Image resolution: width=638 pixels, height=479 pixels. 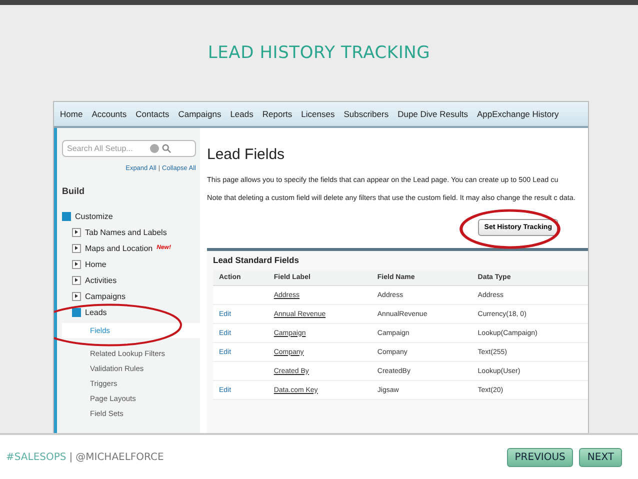 What do you see at coordinates (71, 114) in the screenshot?
I see `nav-tab: Home` at bounding box center [71, 114].